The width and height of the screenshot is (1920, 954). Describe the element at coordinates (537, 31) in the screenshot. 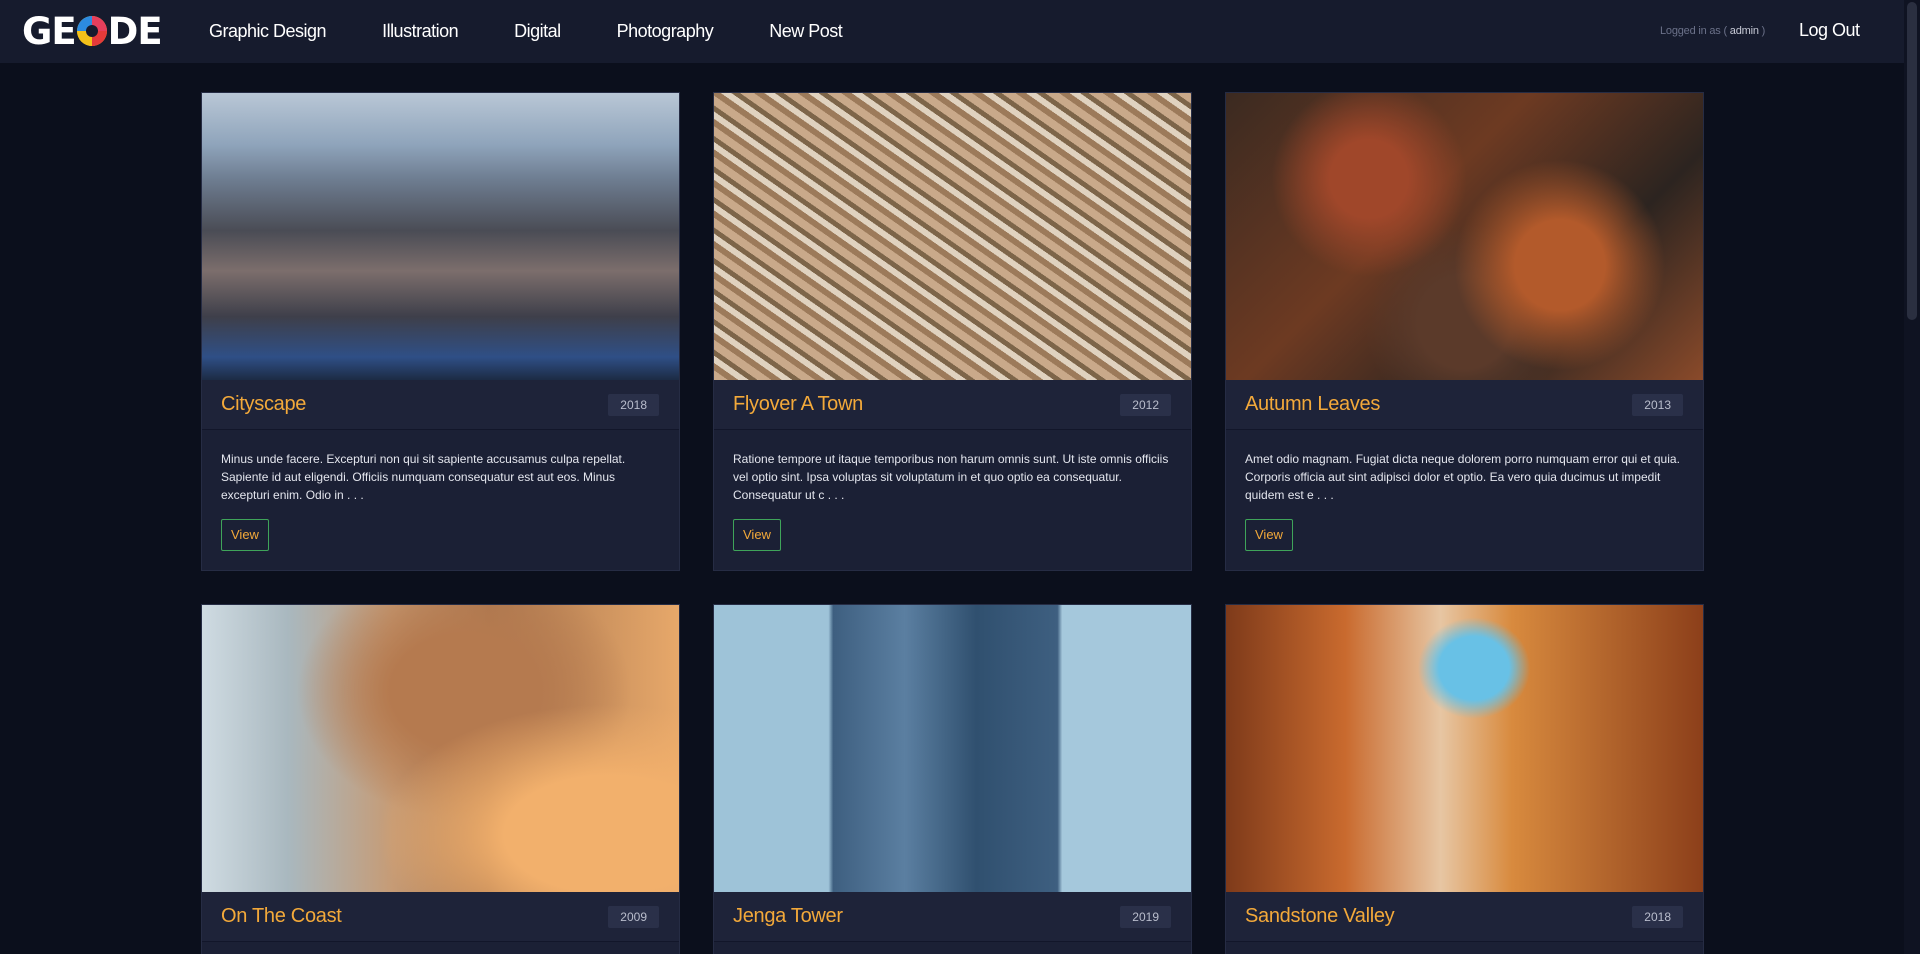

I see `nav-digital: Digital` at that location.